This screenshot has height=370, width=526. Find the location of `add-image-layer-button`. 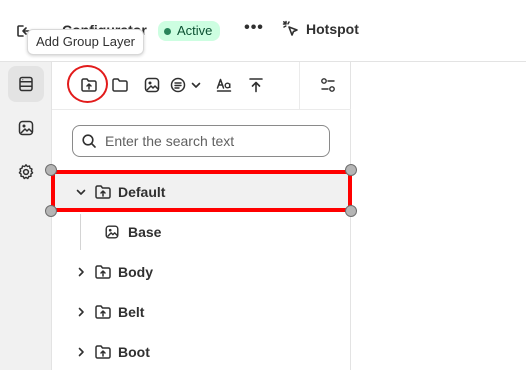

add-image-layer-button is located at coordinates (152, 85).